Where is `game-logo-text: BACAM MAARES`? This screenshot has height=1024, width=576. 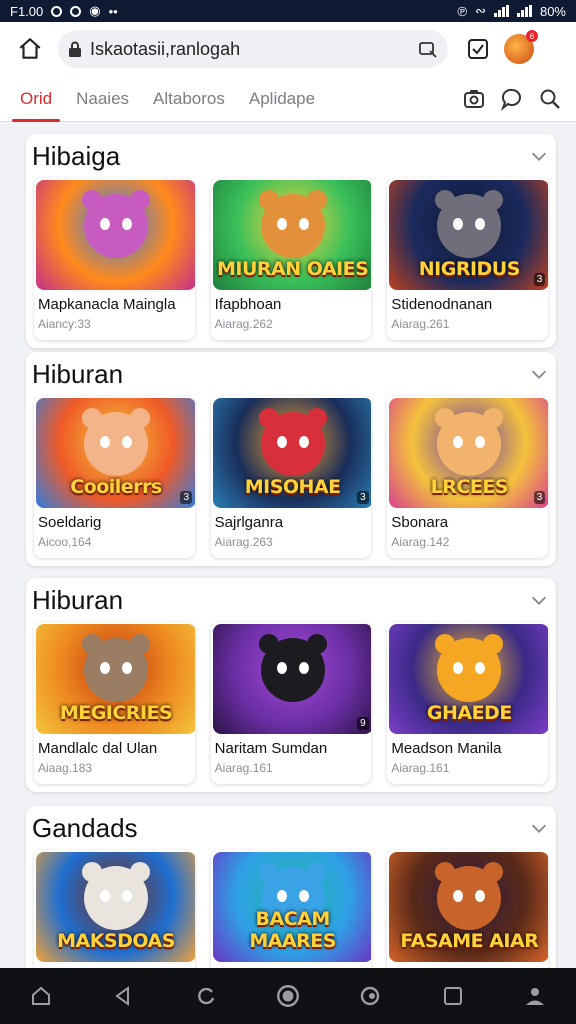 game-logo-text: BACAM MAARES is located at coordinates (292, 930).